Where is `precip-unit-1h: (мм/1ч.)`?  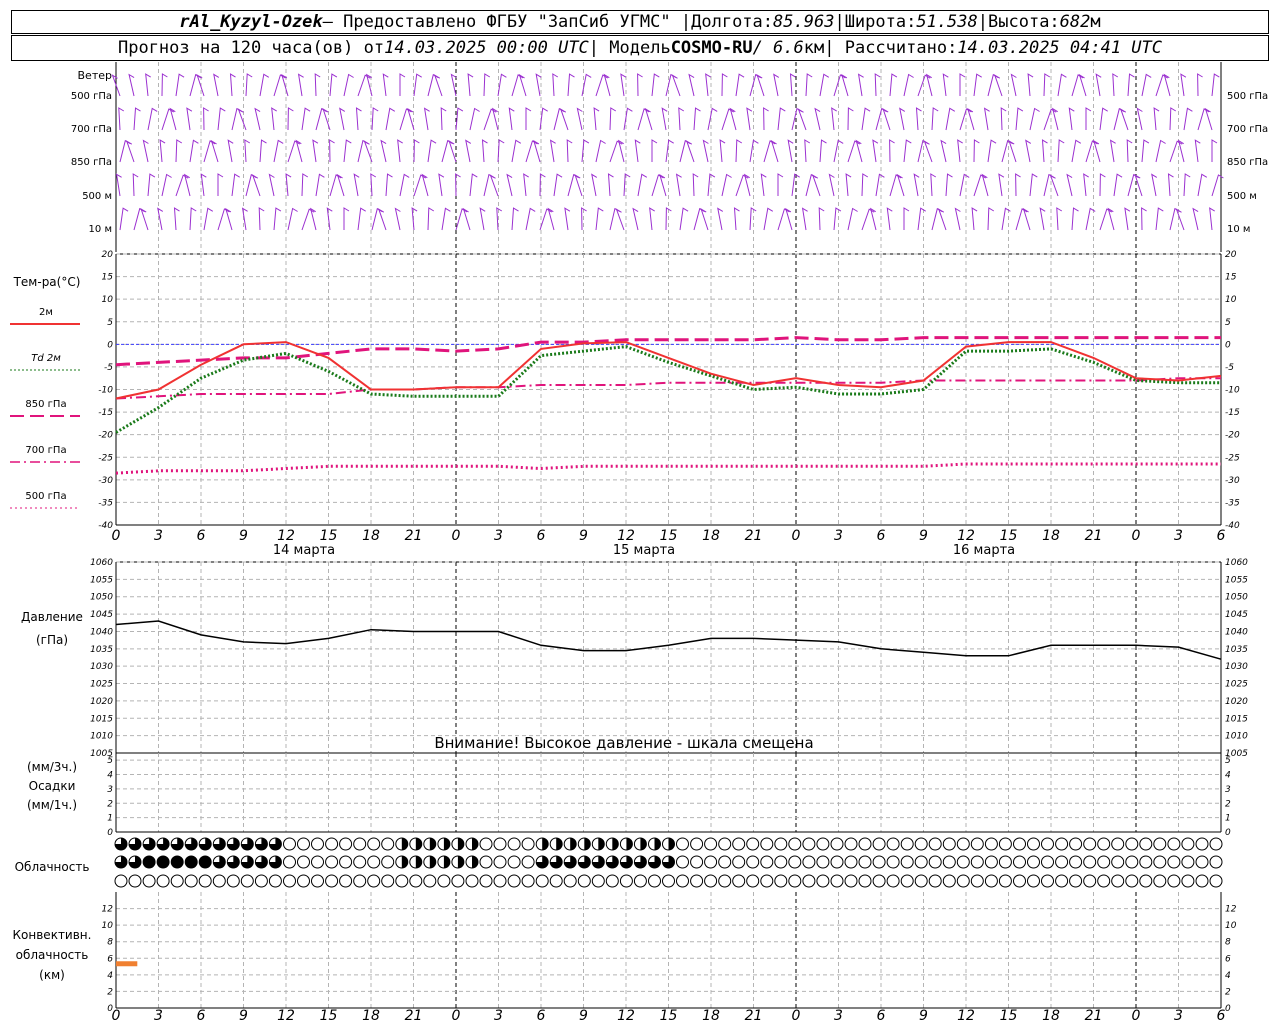
precip-unit-1h: (мм/1ч.) is located at coordinates (52, 805).